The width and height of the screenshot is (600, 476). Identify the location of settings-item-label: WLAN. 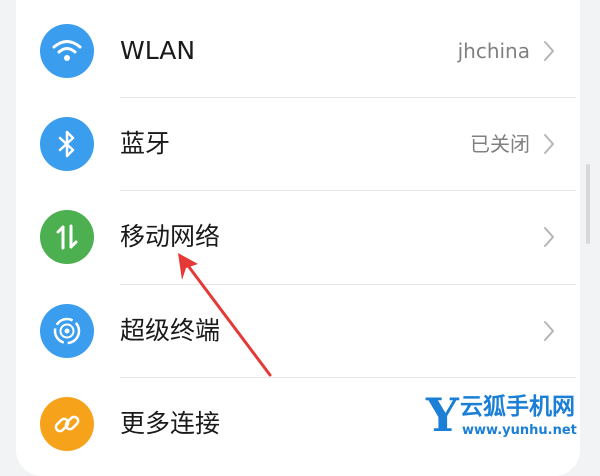
(158, 50).